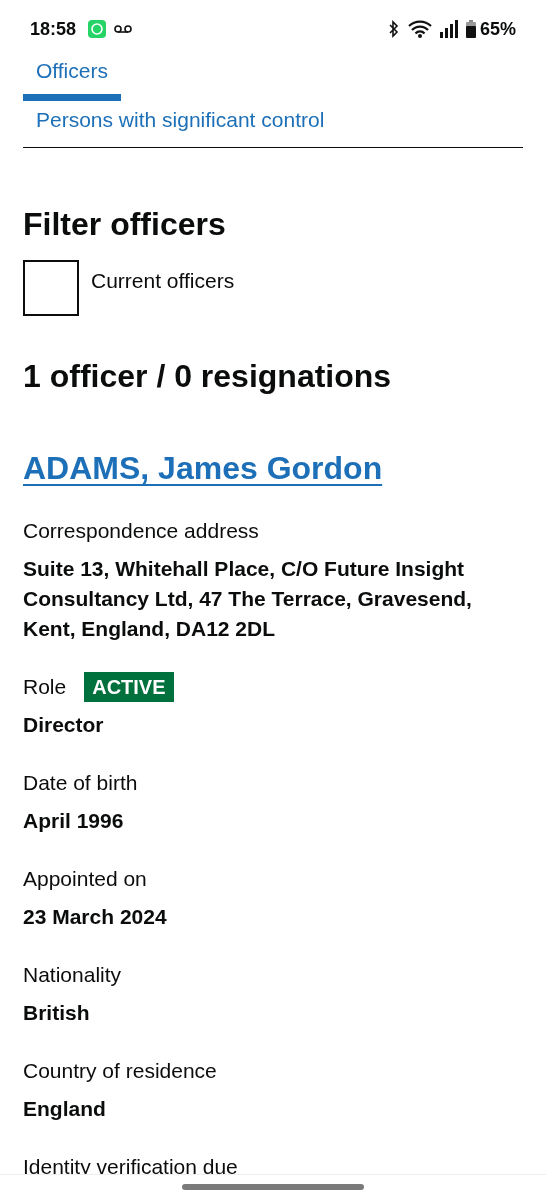 Image resolution: width=546 pixels, height=1200 pixels. I want to click on detail-label: Country of residence, so click(120, 1071).